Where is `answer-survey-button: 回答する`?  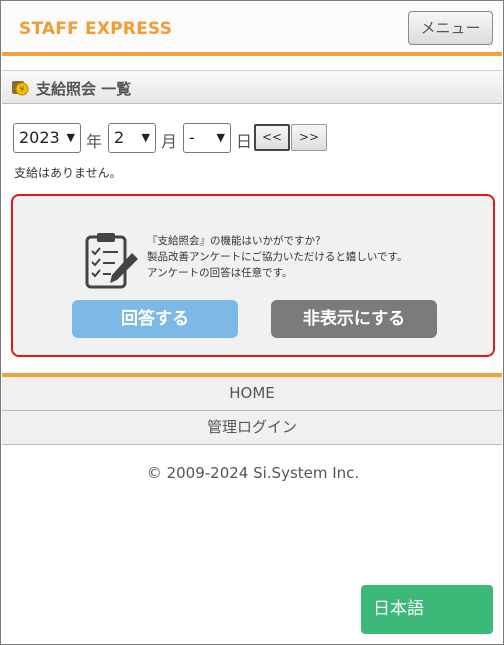 answer-survey-button: 回答する is located at coordinates (155, 319).